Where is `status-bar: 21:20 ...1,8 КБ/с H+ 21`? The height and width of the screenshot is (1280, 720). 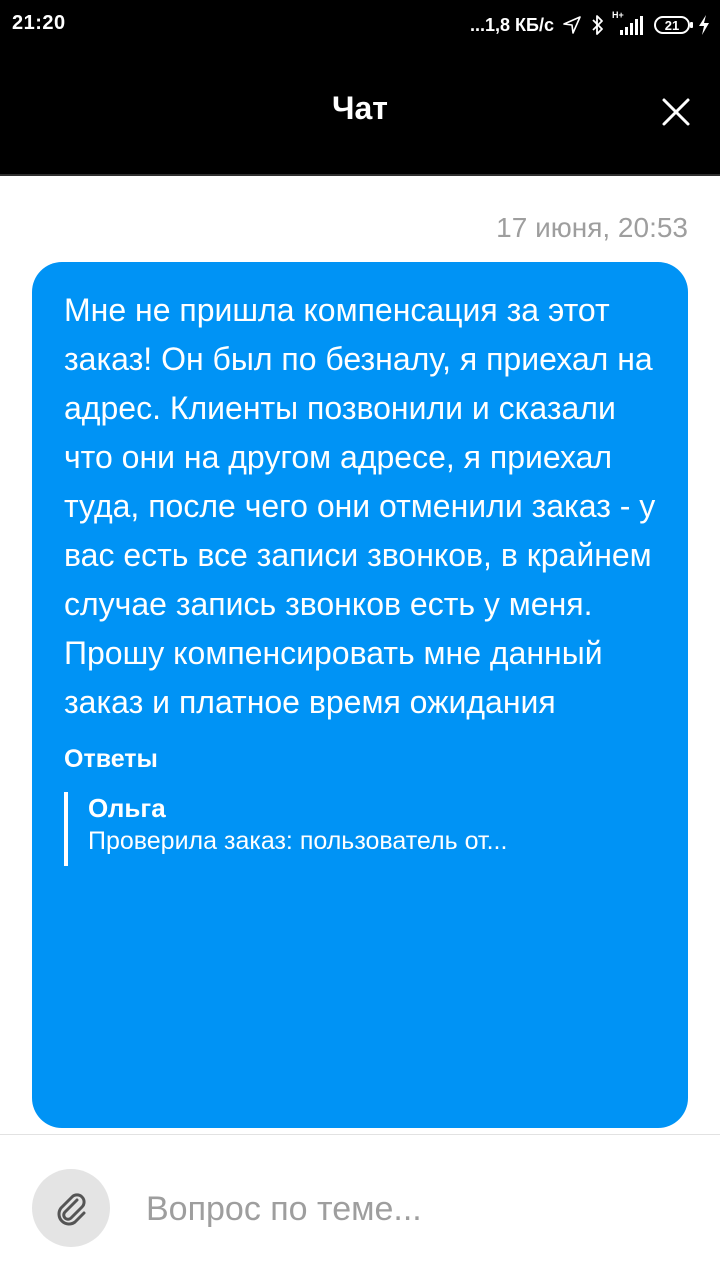
status-bar: 21:20 ...1,8 КБ/с H+ 21 is located at coordinates (360, 25).